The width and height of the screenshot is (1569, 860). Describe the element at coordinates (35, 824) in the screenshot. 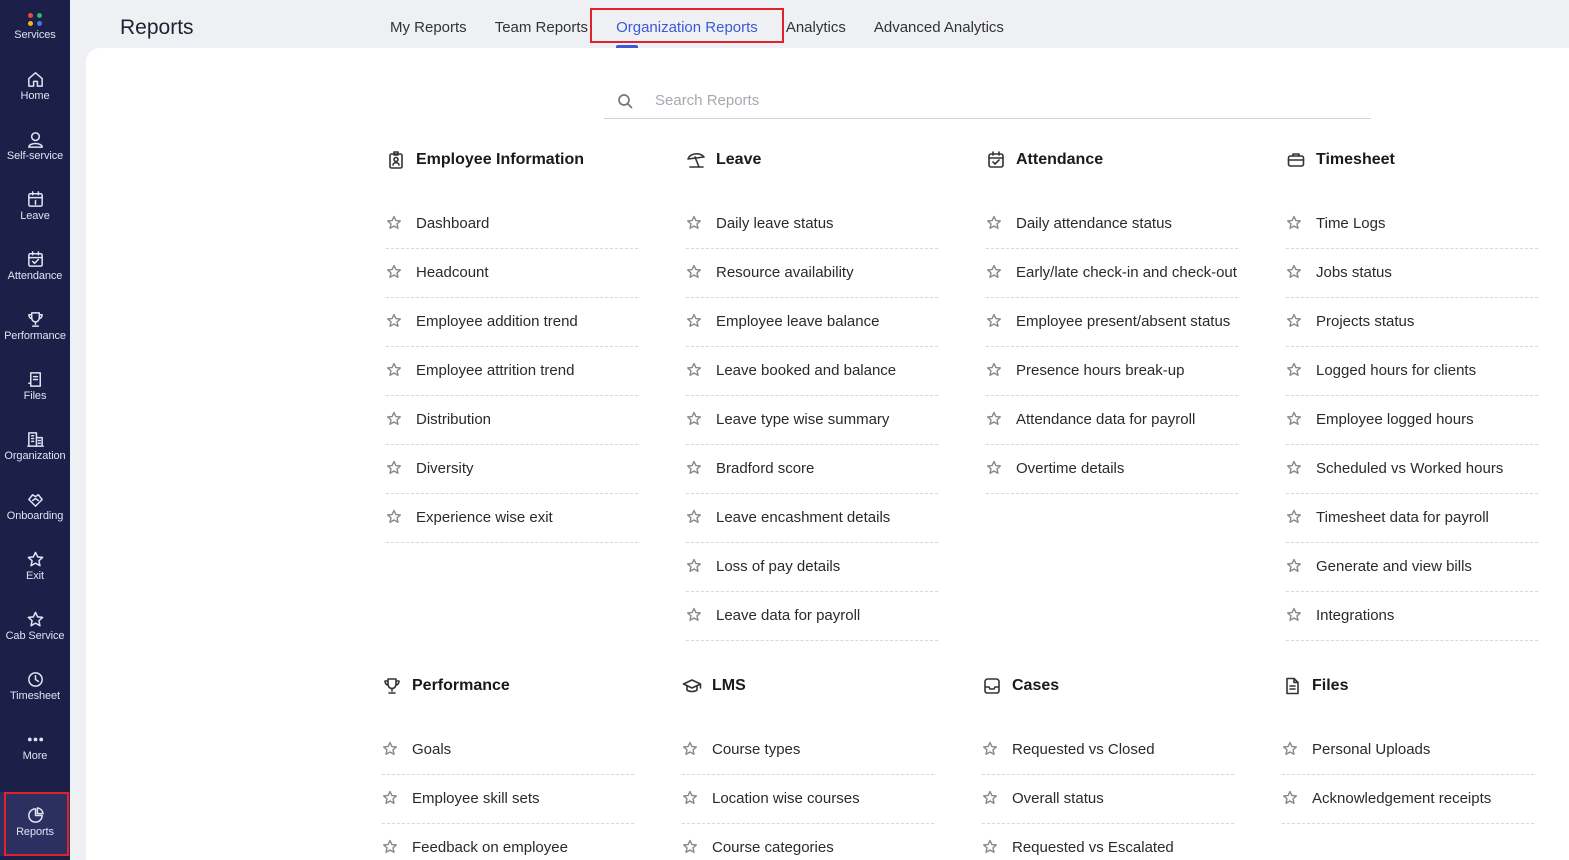

I see `sidebar-item-reports: Reports` at that location.